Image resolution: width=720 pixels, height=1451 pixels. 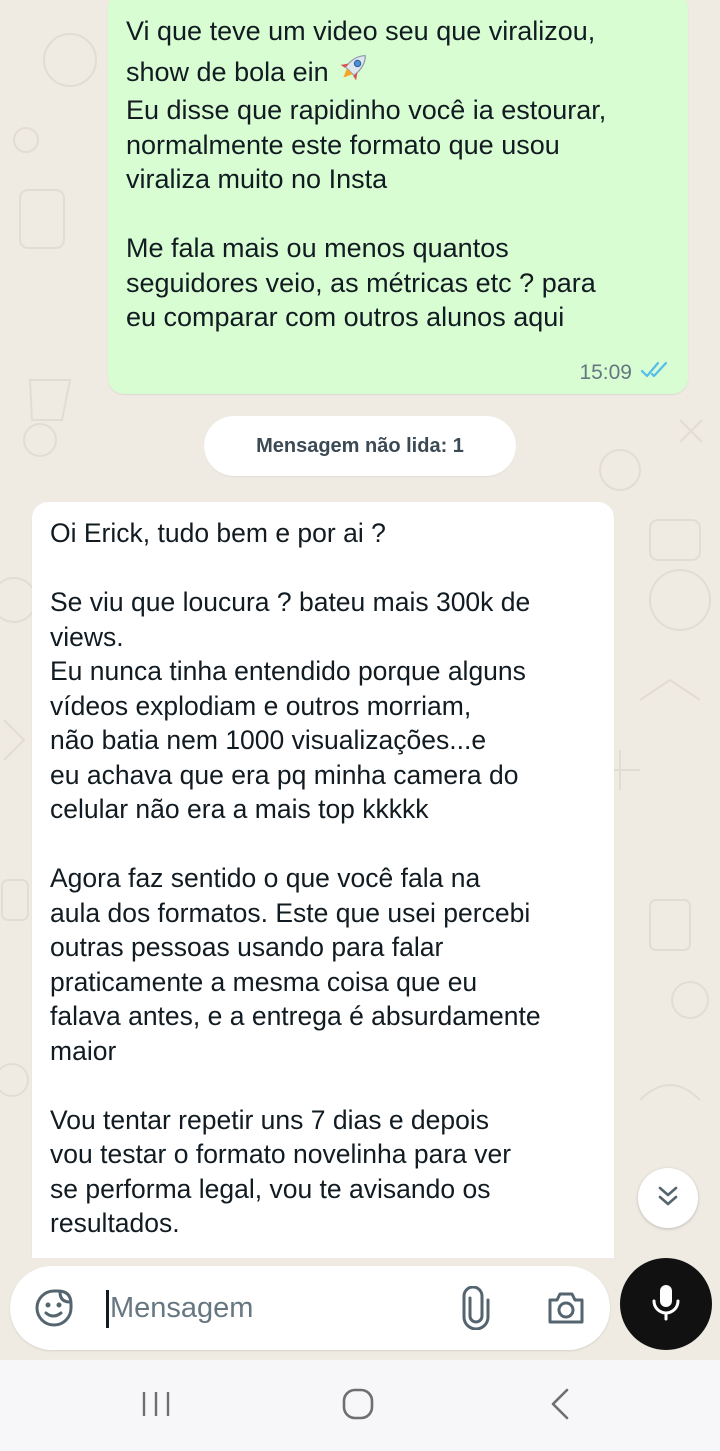 I want to click on paperclip-attach-icon, so click(x=476, y=1308).